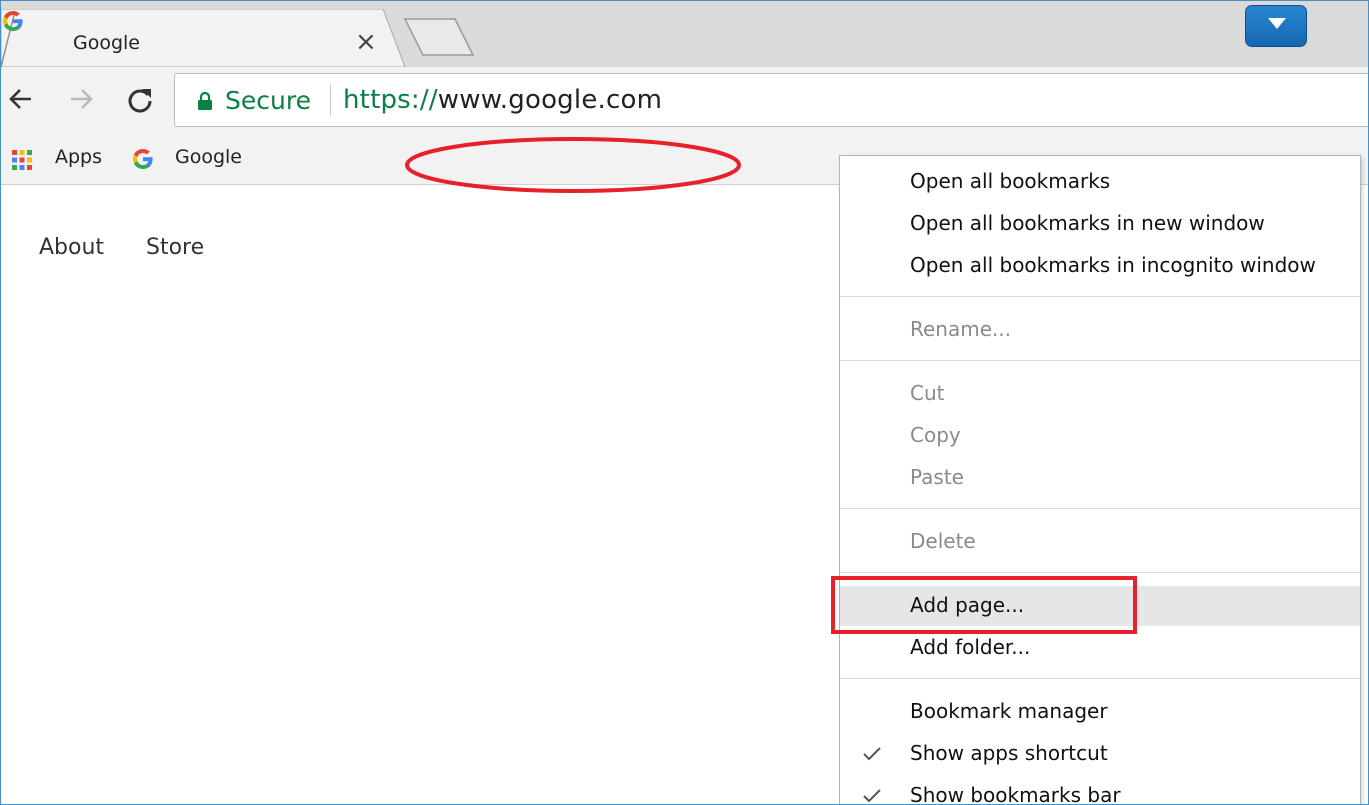 The width and height of the screenshot is (1369, 805). What do you see at coordinates (771, 100) in the screenshot?
I see `address-bar: Secure https://www.google.com` at bounding box center [771, 100].